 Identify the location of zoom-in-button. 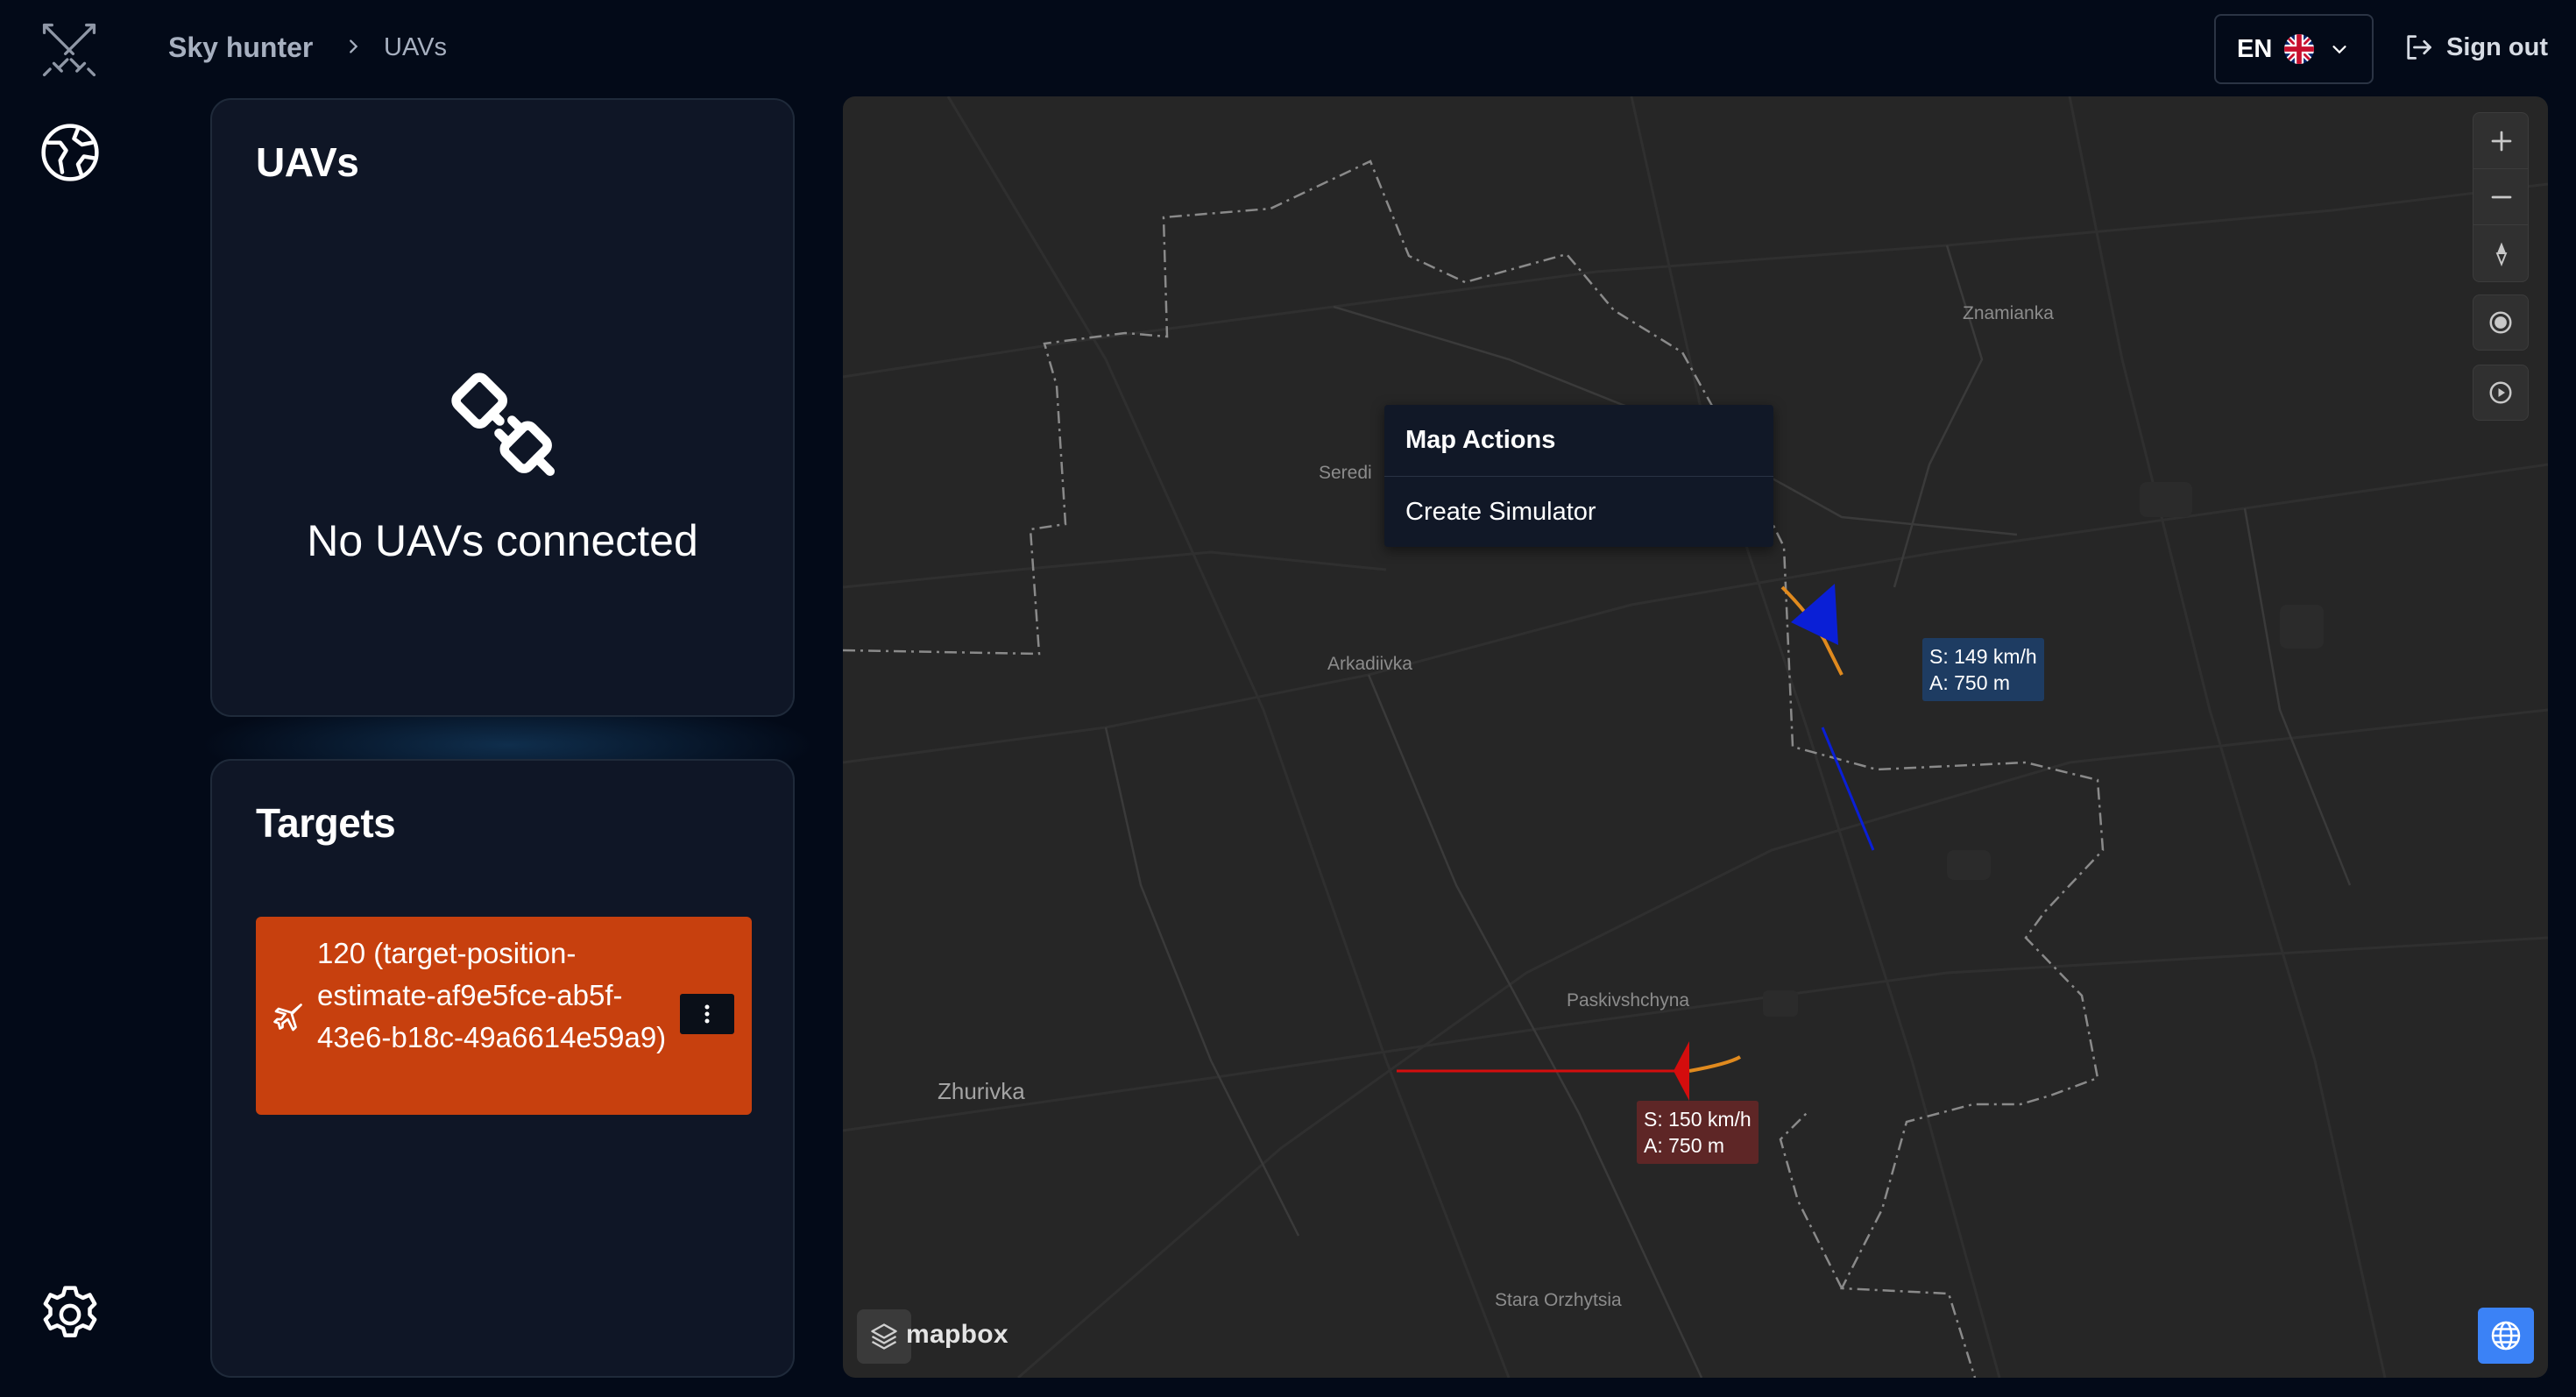
(2500, 141).